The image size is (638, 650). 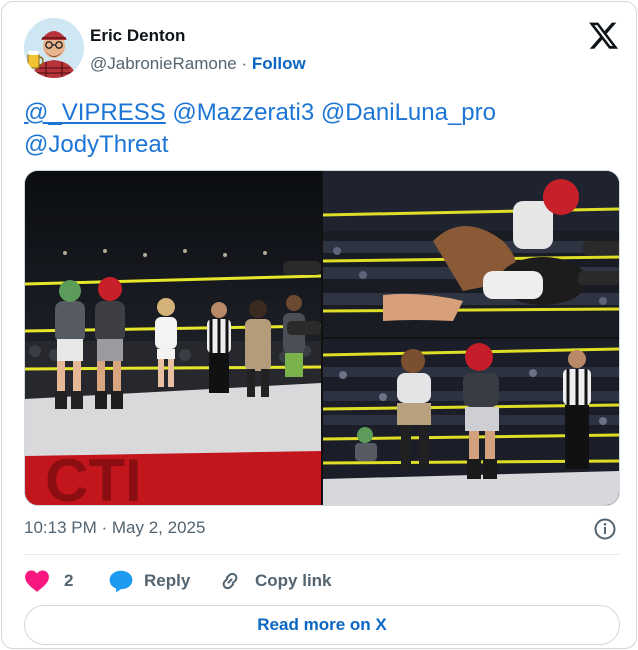 What do you see at coordinates (293, 580) in the screenshot?
I see `copy-link-label: Copy link` at bounding box center [293, 580].